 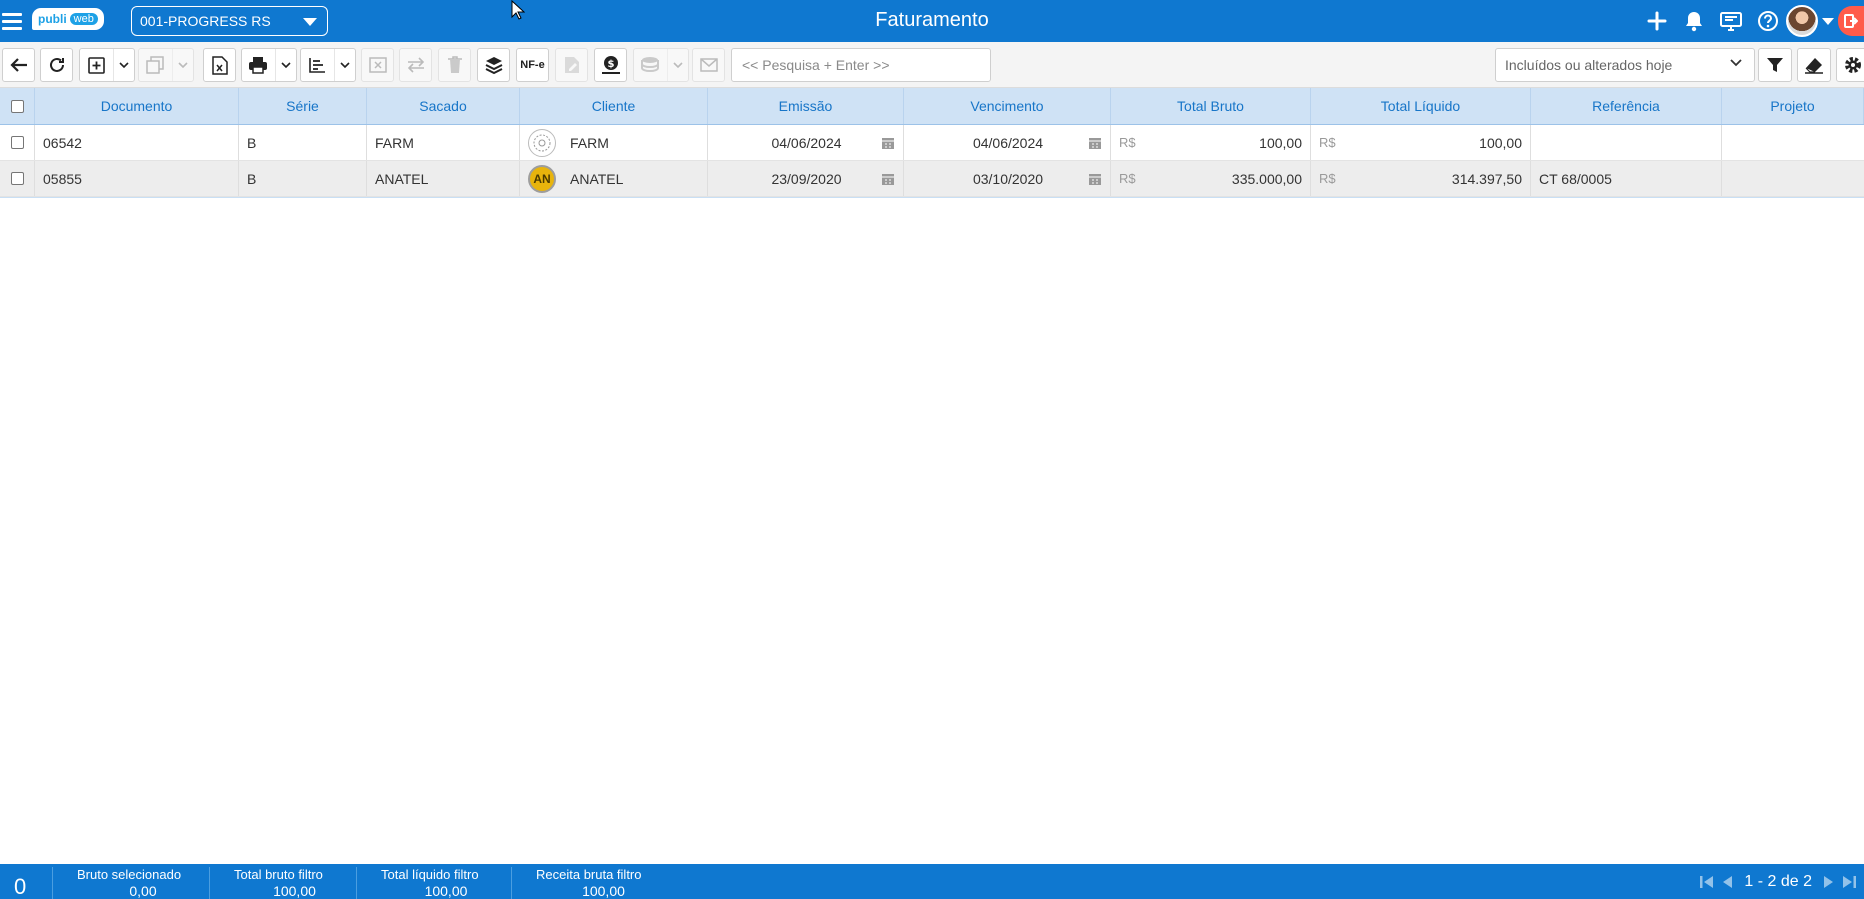 I want to click on cell-documento: 06542, so click(x=137, y=142).